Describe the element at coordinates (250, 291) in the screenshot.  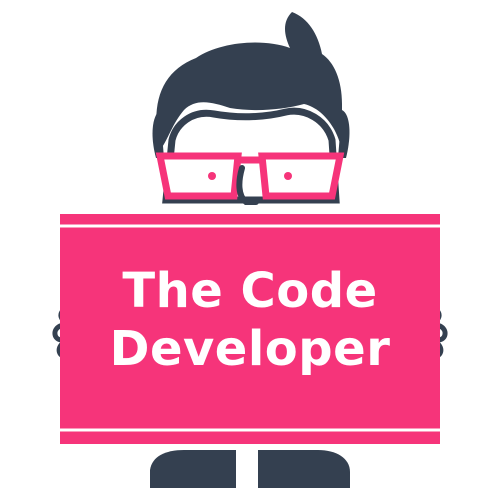
I see `logo-line-1: The Code` at that location.